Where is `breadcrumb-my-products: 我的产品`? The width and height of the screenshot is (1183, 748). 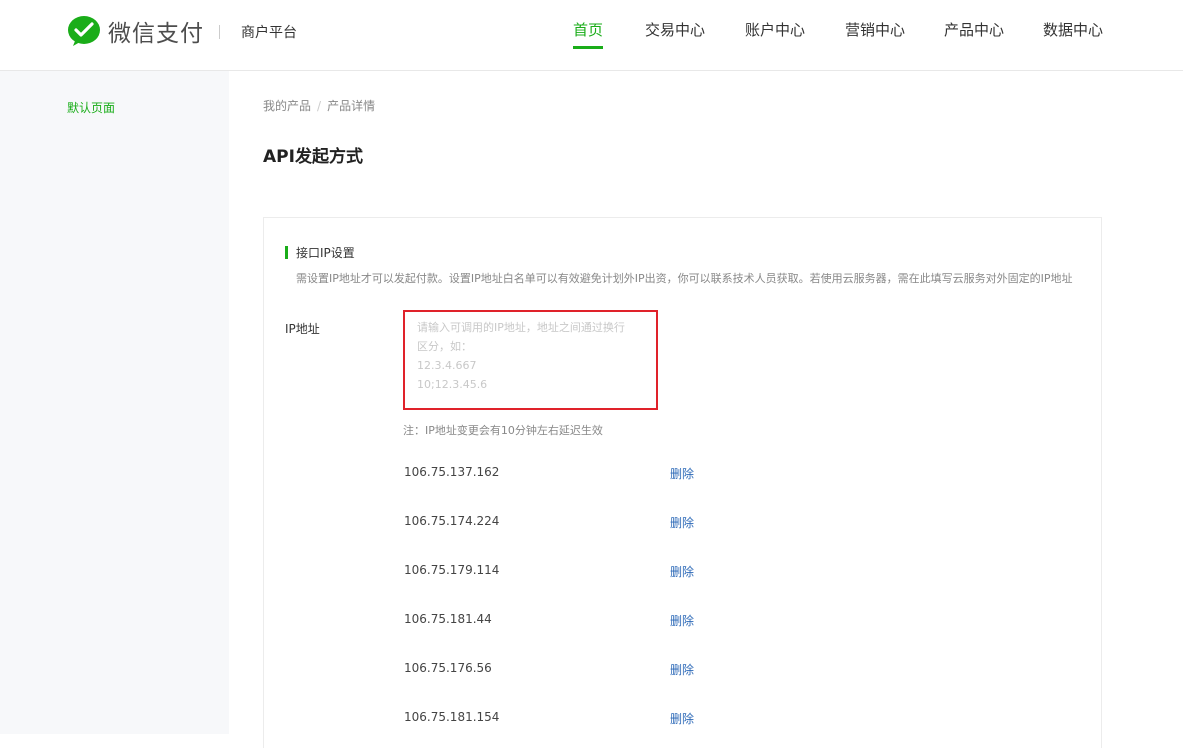
breadcrumb-my-products: 我的产品 is located at coordinates (287, 106).